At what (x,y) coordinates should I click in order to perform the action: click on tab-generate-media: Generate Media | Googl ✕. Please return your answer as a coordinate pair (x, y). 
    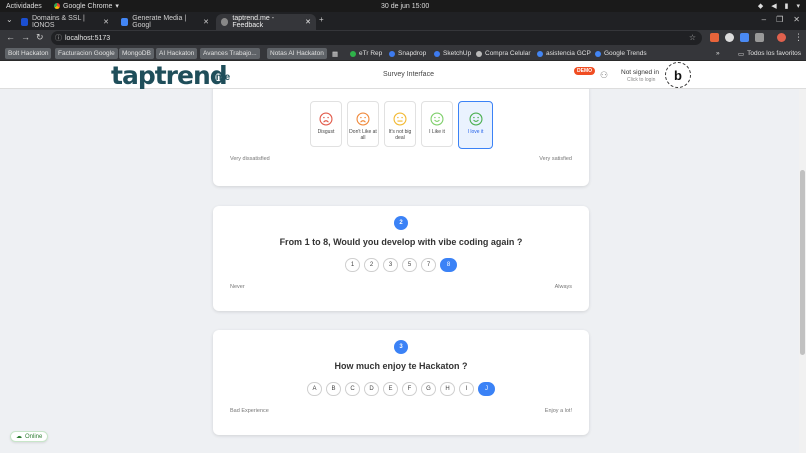
    Looking at the image, I should click on (165, 22).